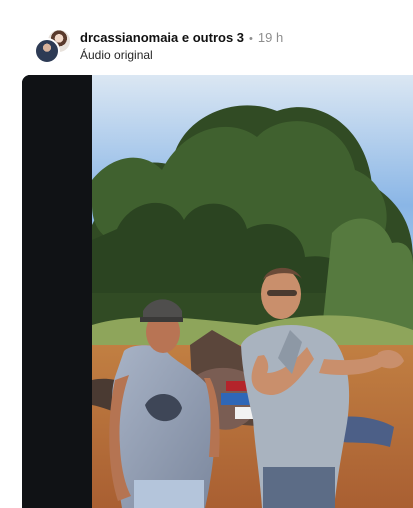 Image resolution: width=413 pixels, height=508 pixels. I want to click on audio-label: Áudio original, so click(240, 55).